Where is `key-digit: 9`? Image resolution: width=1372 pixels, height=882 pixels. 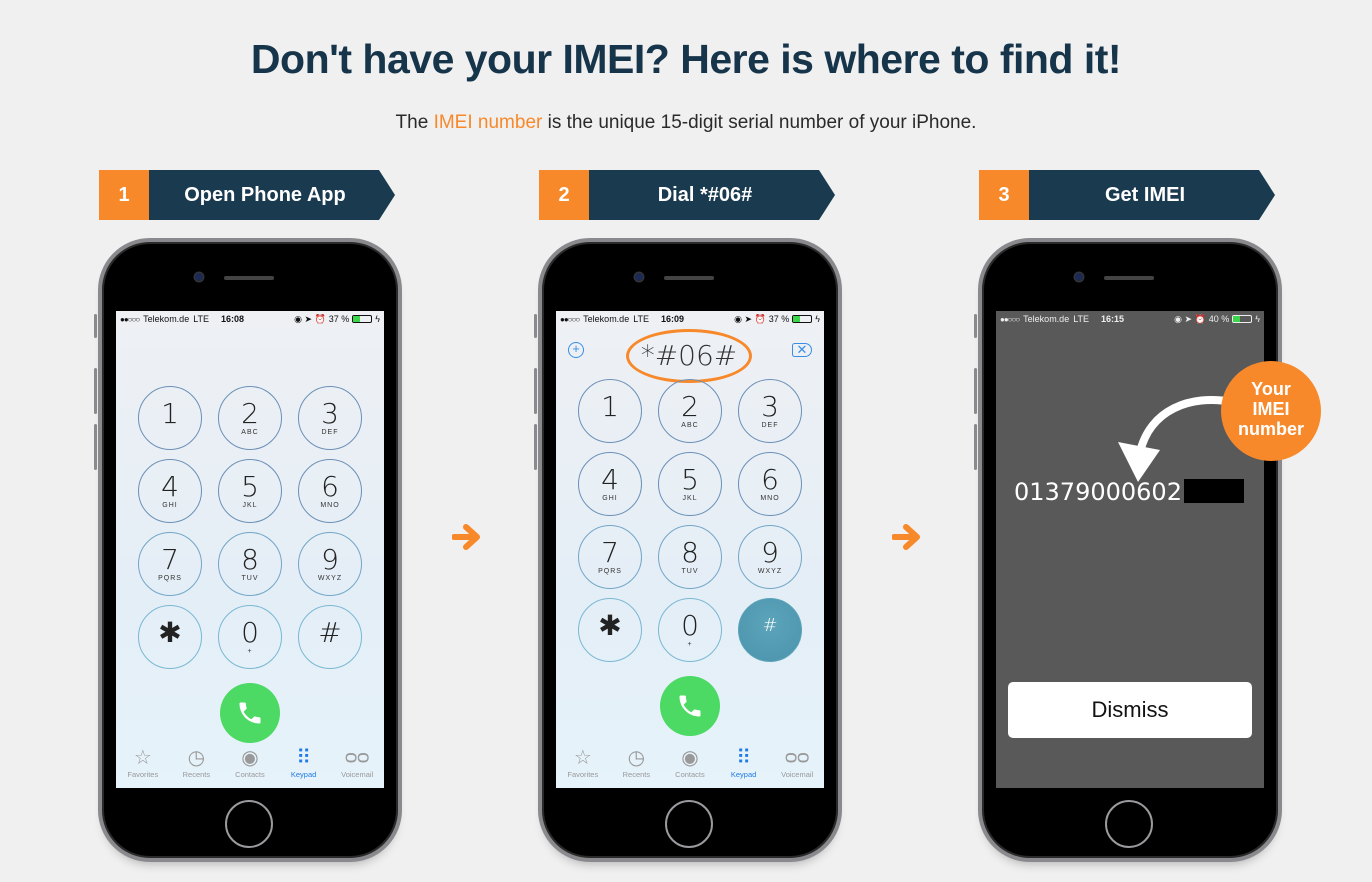
key-digit: 9 is located at coordinates (770, 552).